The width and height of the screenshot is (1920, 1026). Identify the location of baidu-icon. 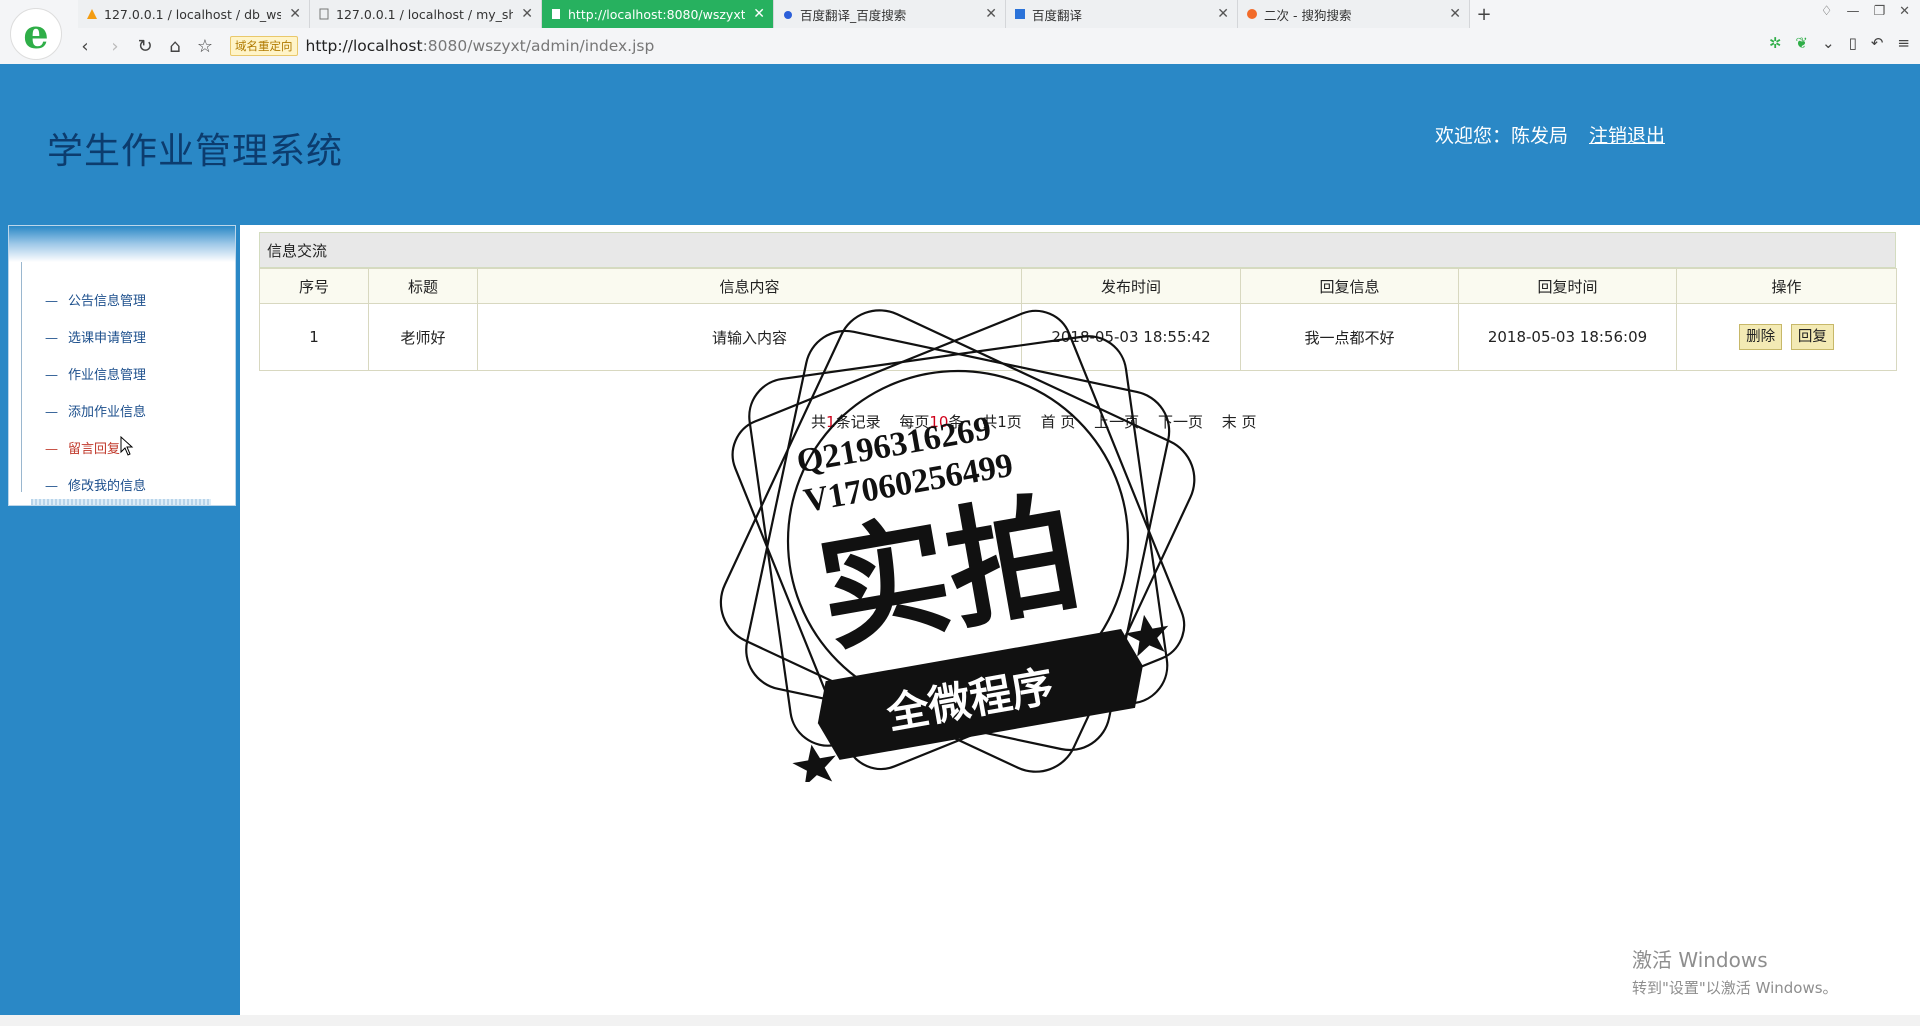
(788, 14).